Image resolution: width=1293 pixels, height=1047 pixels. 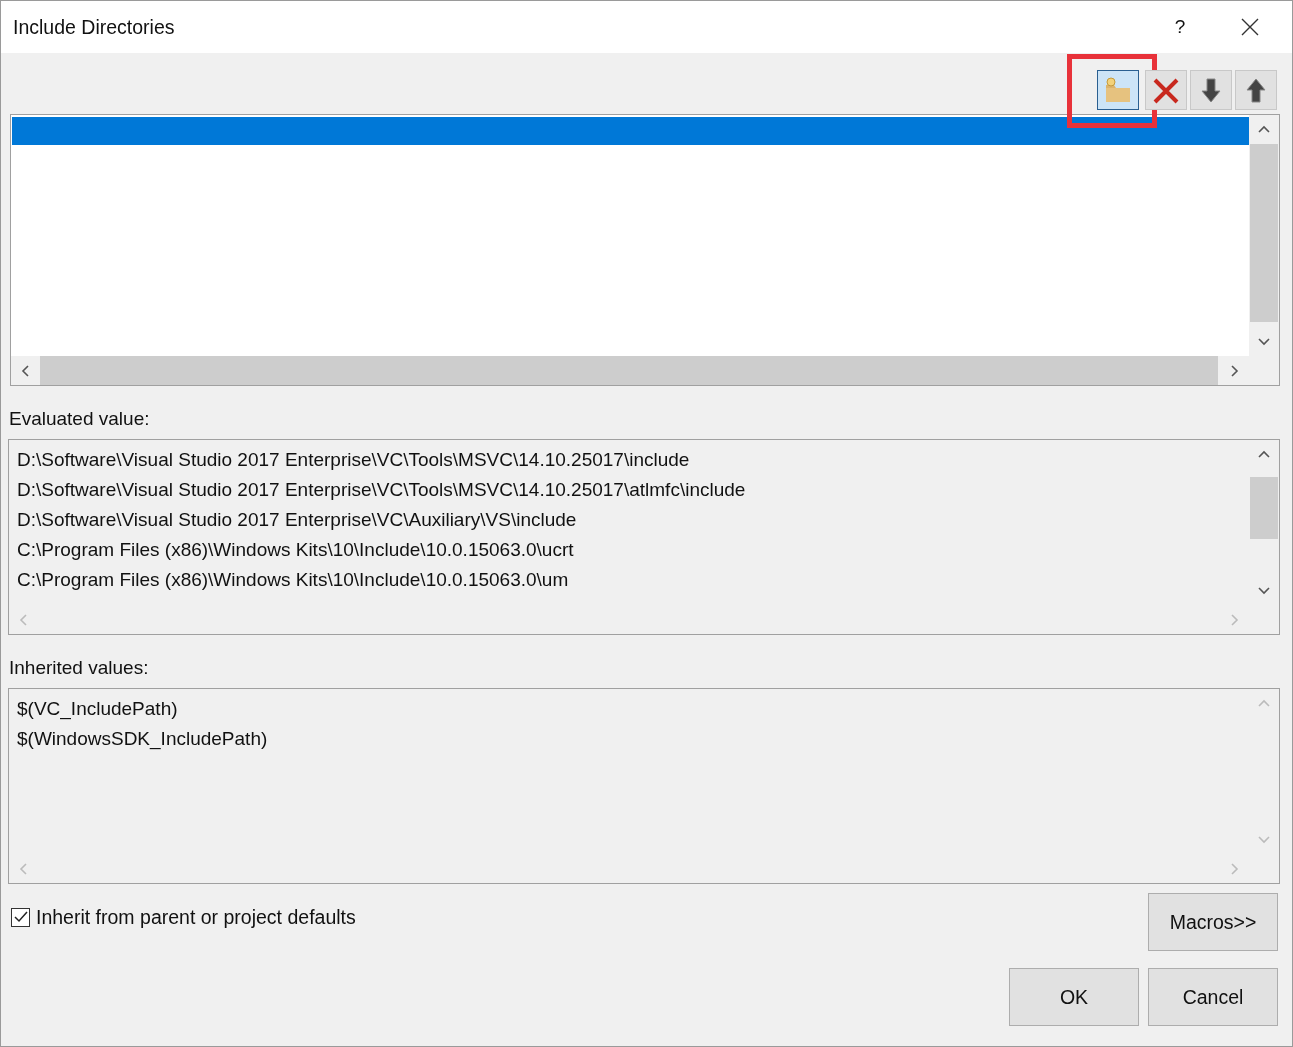 I want to click on toolbar-button, so click(x=1118, y=90).